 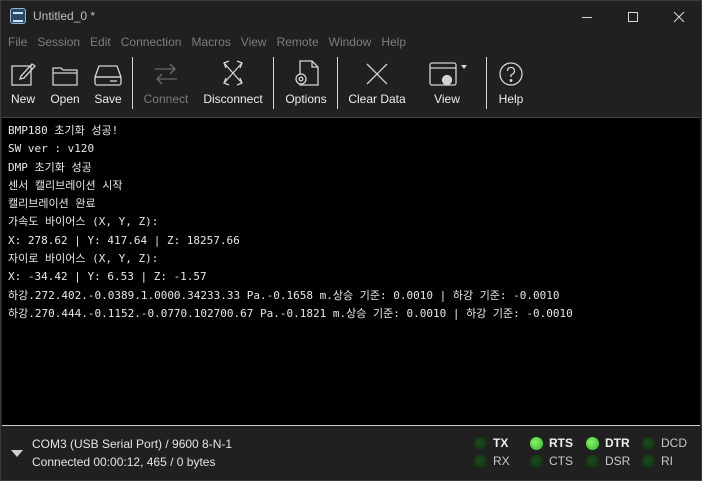 I want to click on view-label: View, so click(x=447, y=99).